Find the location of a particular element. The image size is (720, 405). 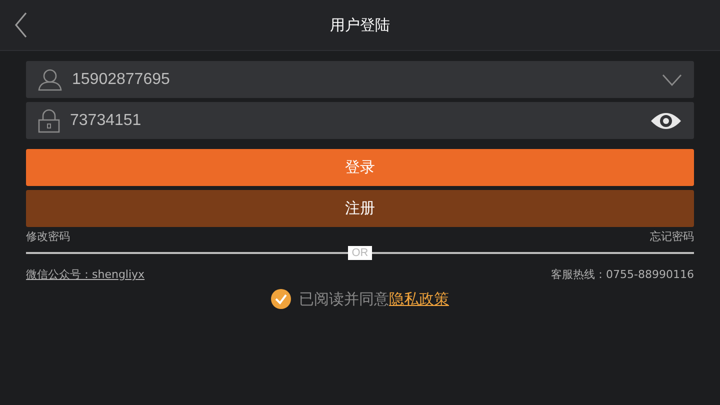

page-title: 用户登陆 is located at coordinates (360, 25).